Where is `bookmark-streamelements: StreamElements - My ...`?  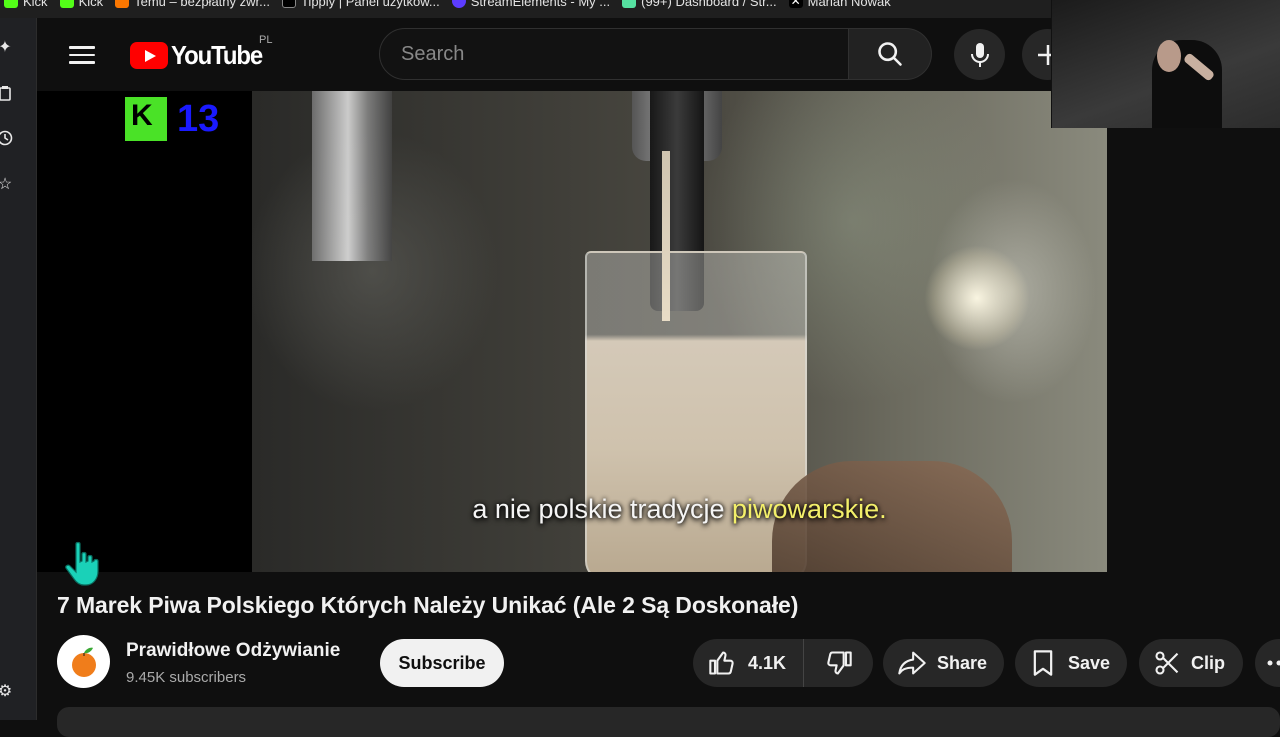
bookmark-streamelements: StreamElements - My ... is located at coordinates (533, 4).